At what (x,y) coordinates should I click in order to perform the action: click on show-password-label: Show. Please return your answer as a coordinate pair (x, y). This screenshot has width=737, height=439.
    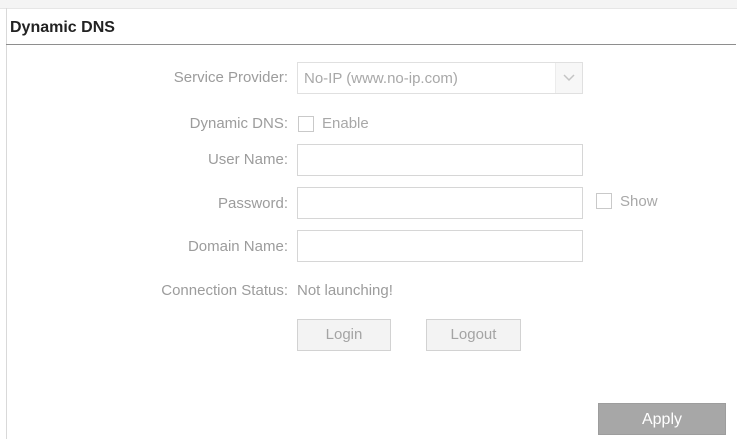
    Looking at the image, I should click on (639, 201).